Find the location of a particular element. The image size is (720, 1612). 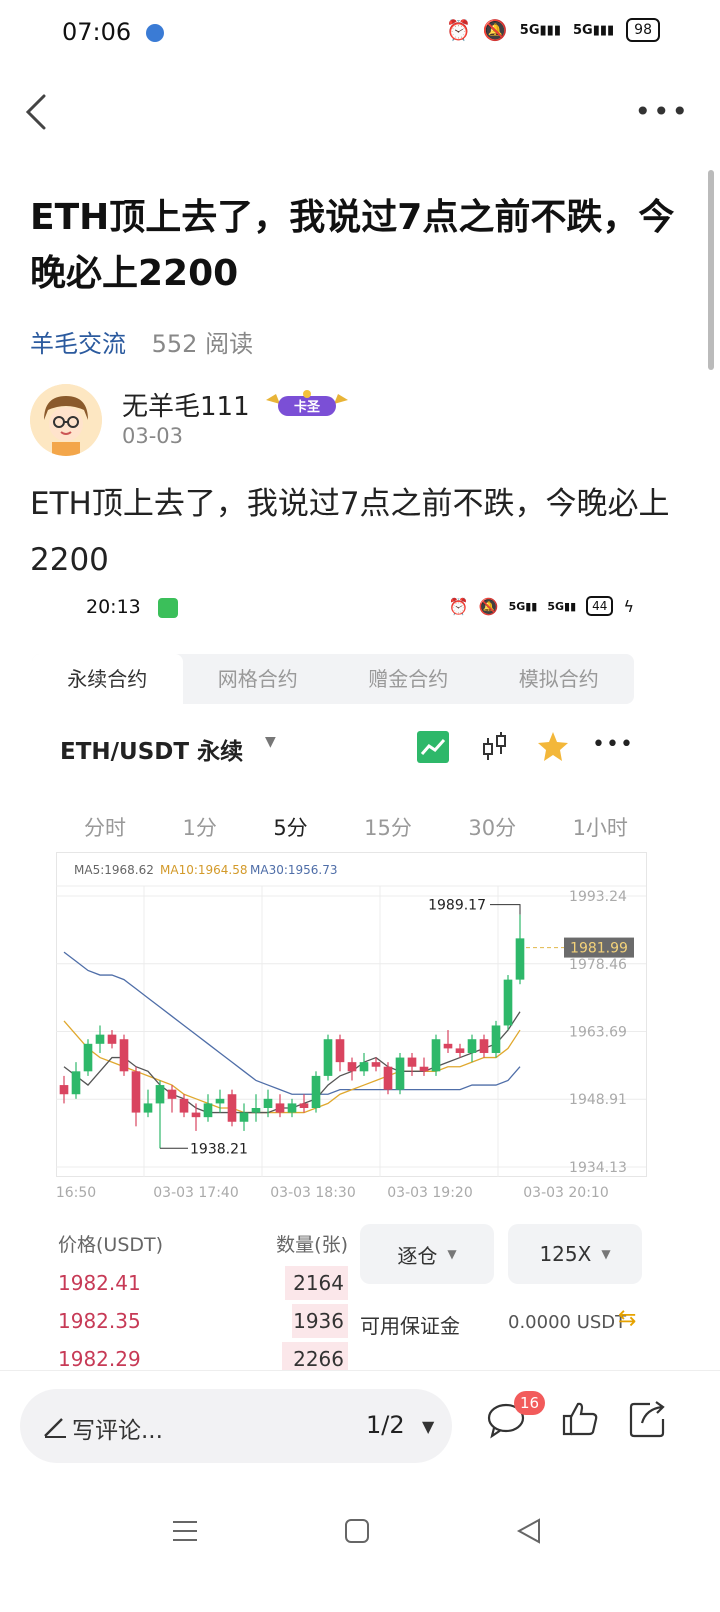

x-tick-label: 03-03 20:10 is located at coordinates (565, 1193).